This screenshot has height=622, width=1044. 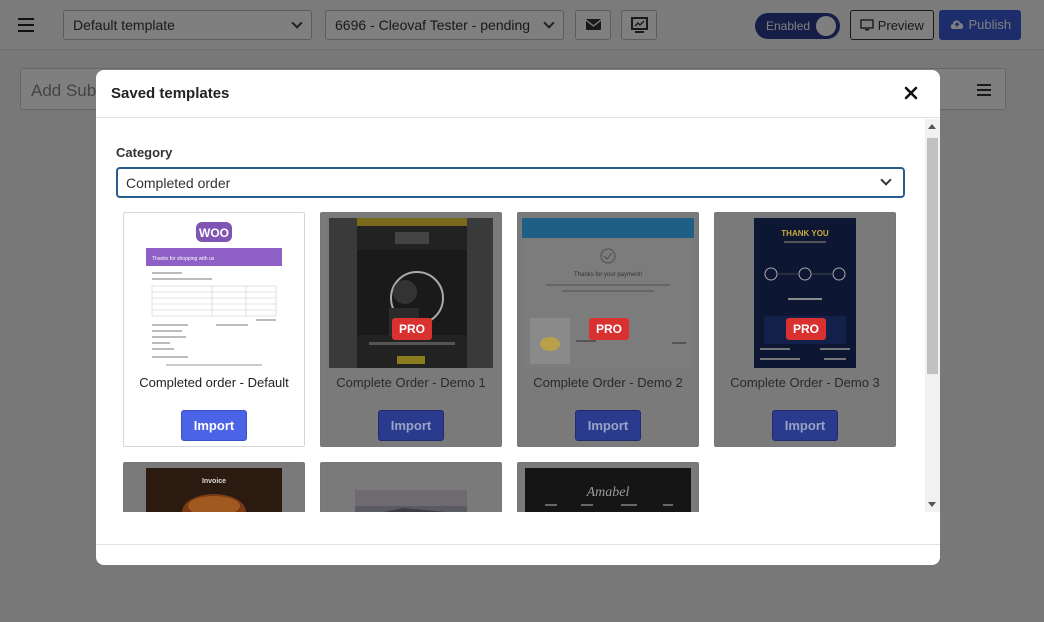 I want to click on template-card-row2-3: Amabel, so click(x=608, y=487).